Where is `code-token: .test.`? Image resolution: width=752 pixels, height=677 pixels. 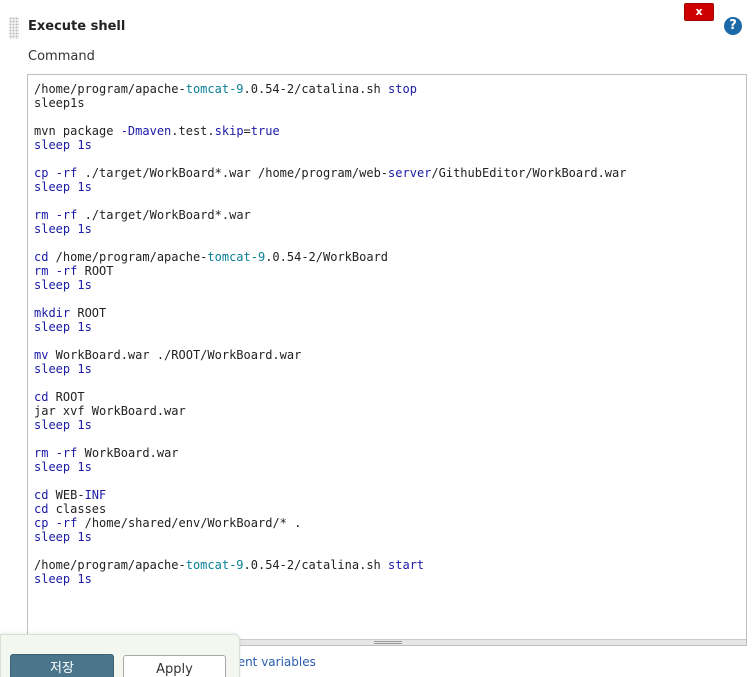
code-token: .test. is located at coordinates (193, 131).